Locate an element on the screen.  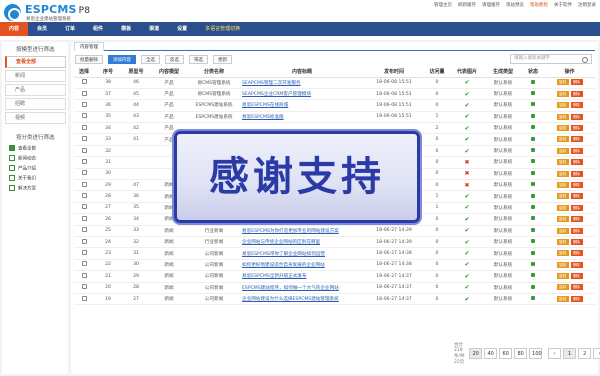
top-link-refresh-cache: 刷新缓存 is located at coordinates (467, 5).